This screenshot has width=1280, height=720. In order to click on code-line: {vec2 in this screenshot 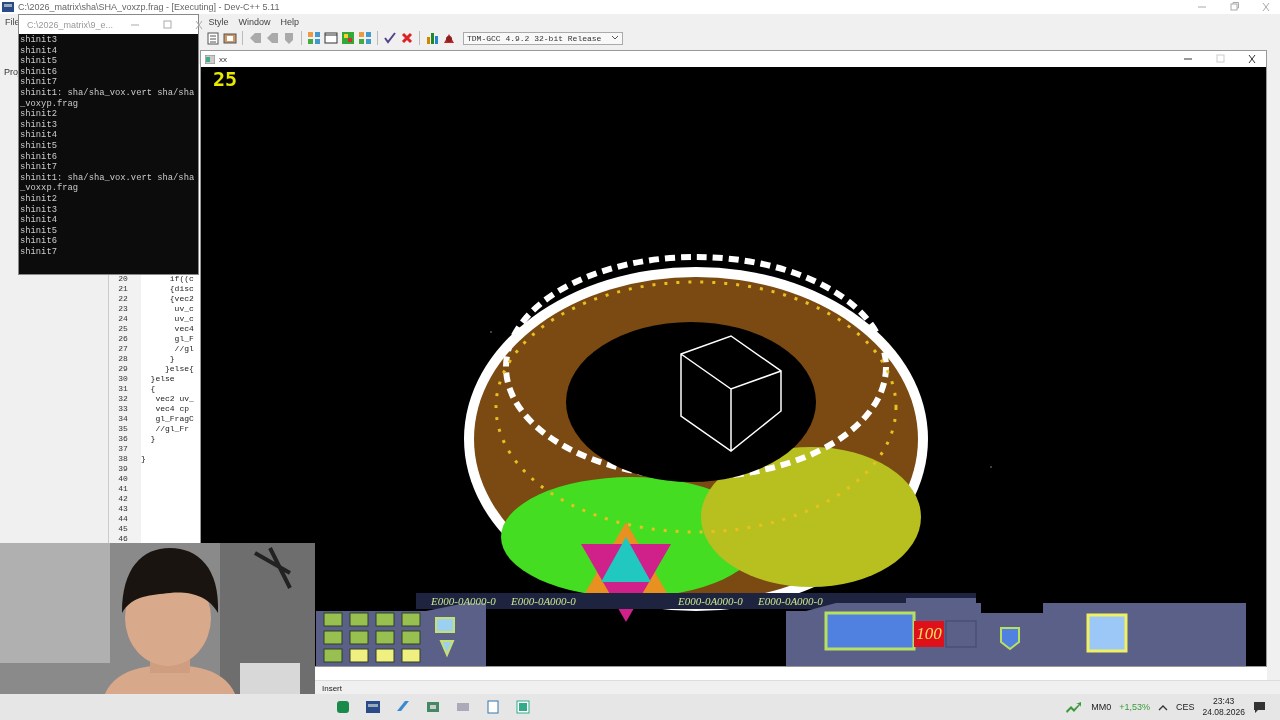, I will do `click(181, 298)`.